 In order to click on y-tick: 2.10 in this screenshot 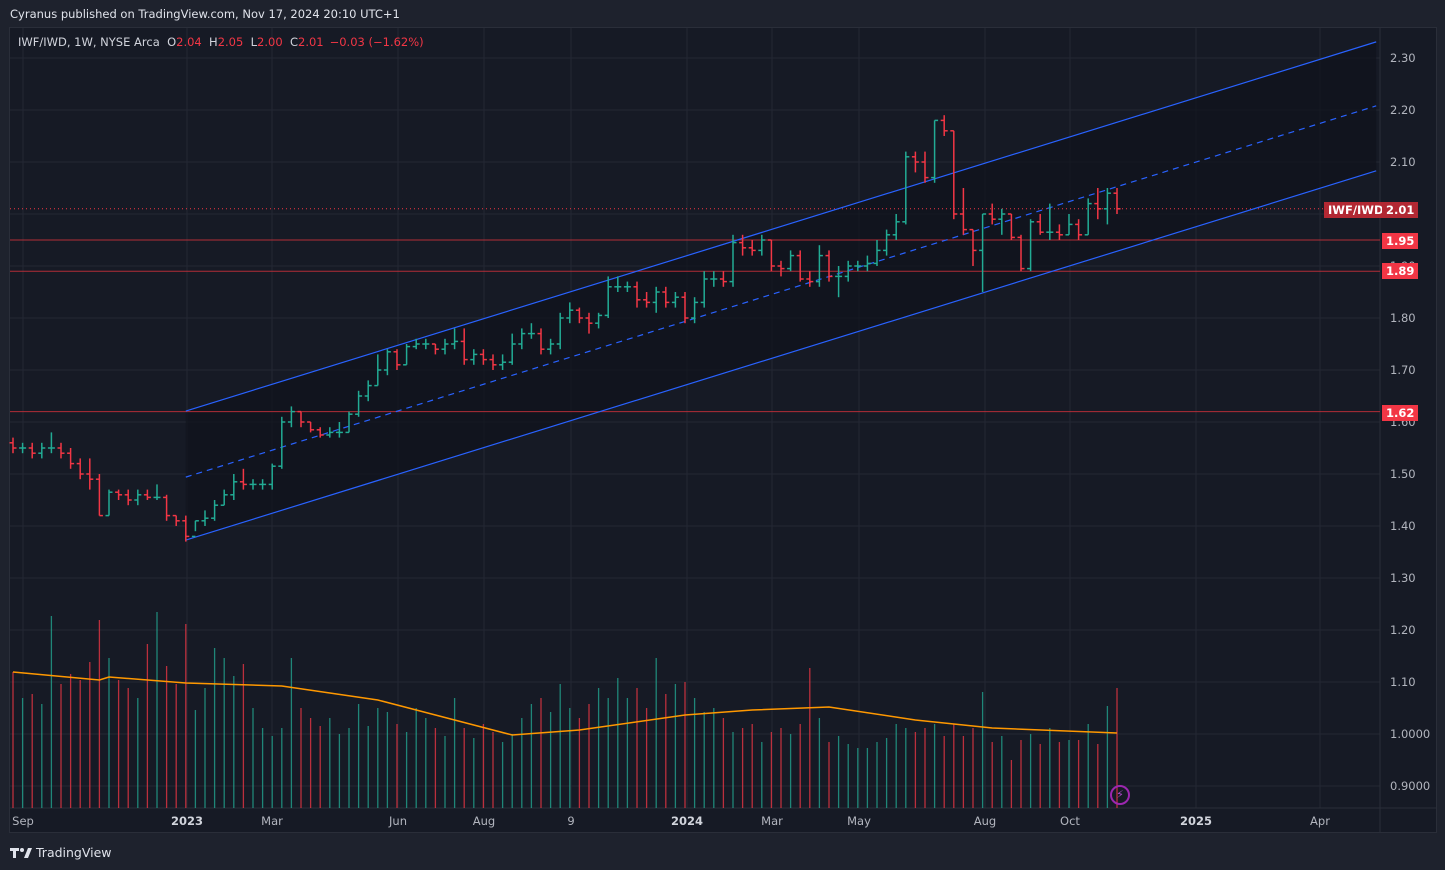, I will do `click(1403, 162)`.